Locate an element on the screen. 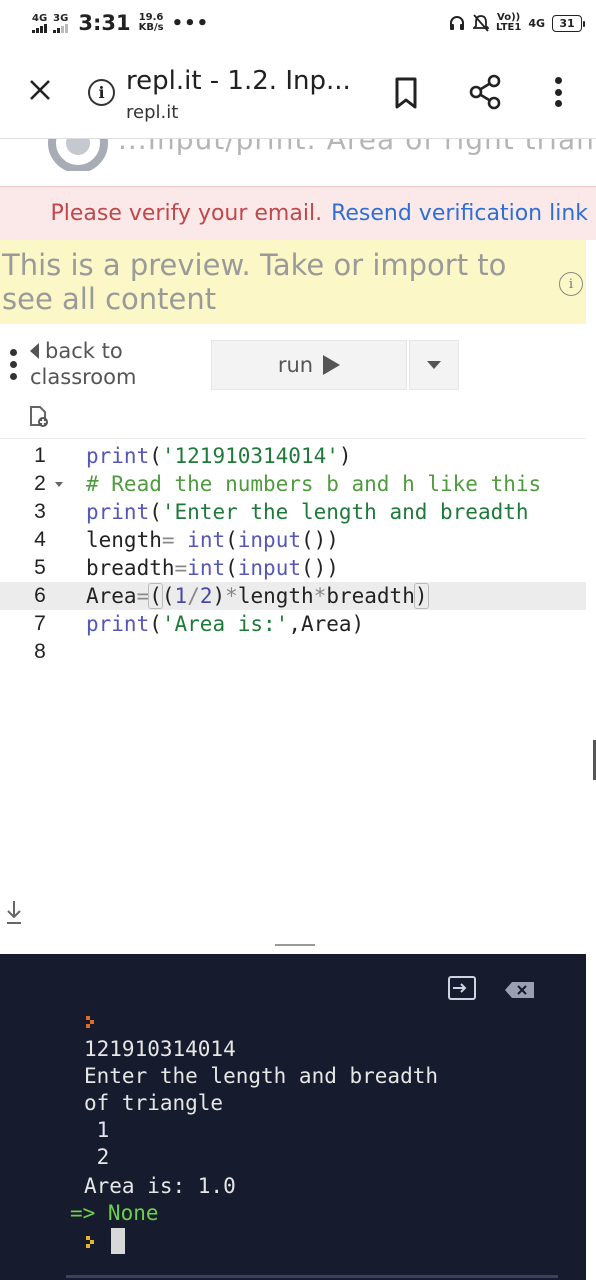 The height and width of the screenshot is (1280, 596). network-2: 3G is located at coordinates (61, 22).